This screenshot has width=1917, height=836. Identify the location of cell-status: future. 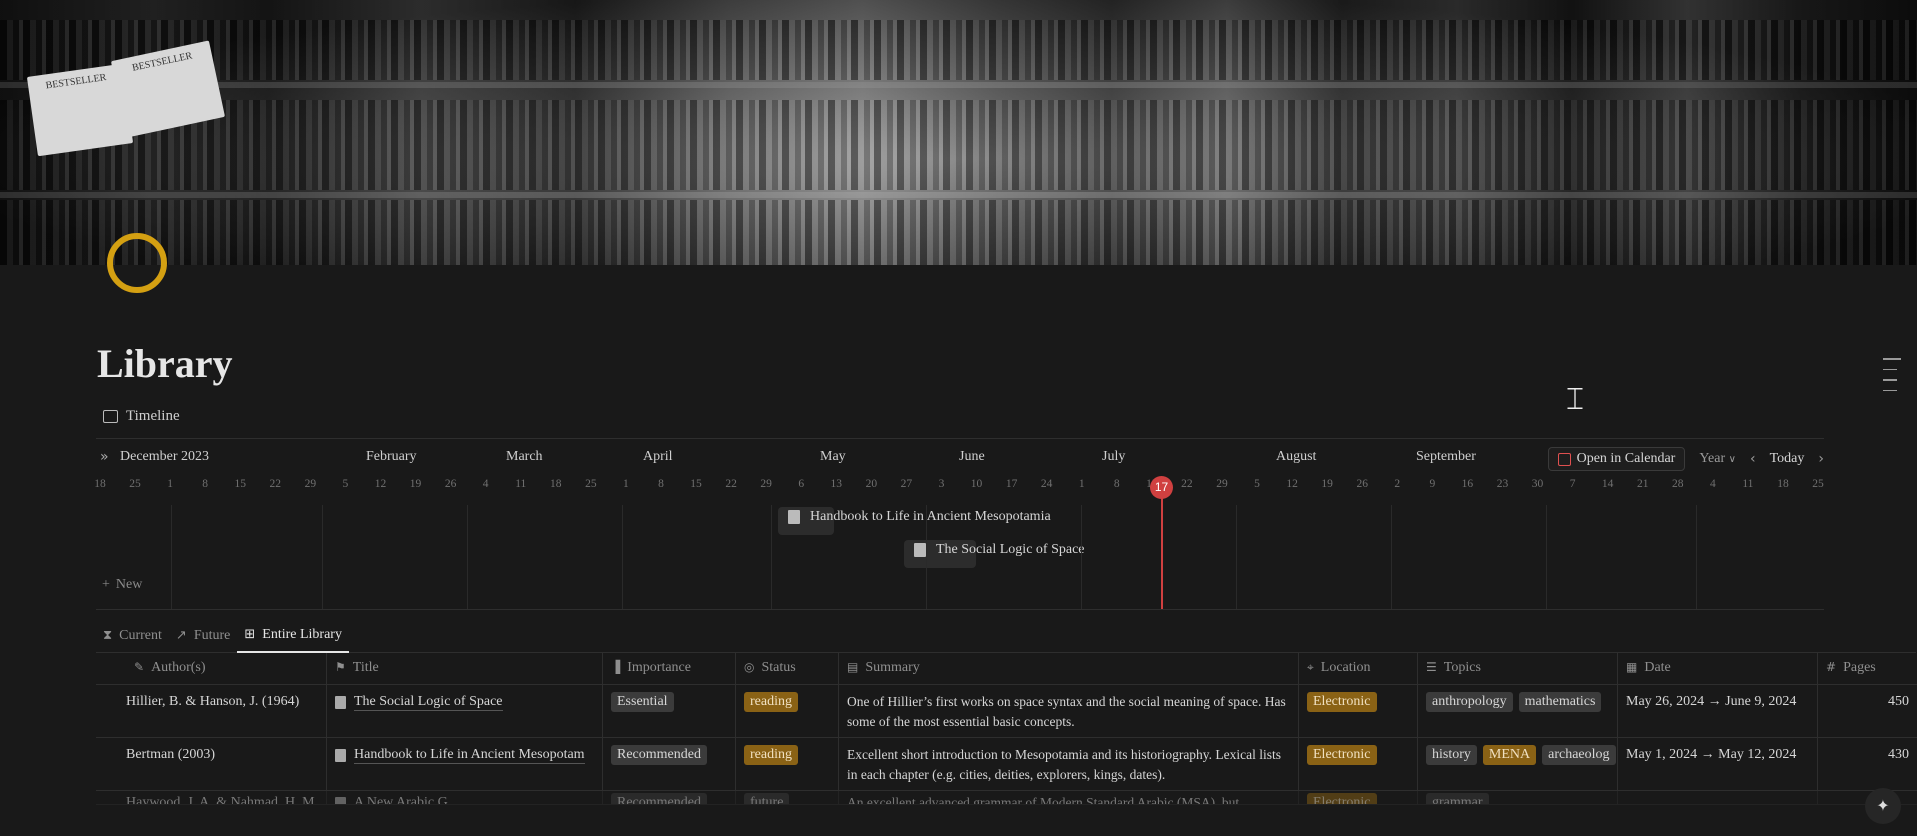
(787, 797).